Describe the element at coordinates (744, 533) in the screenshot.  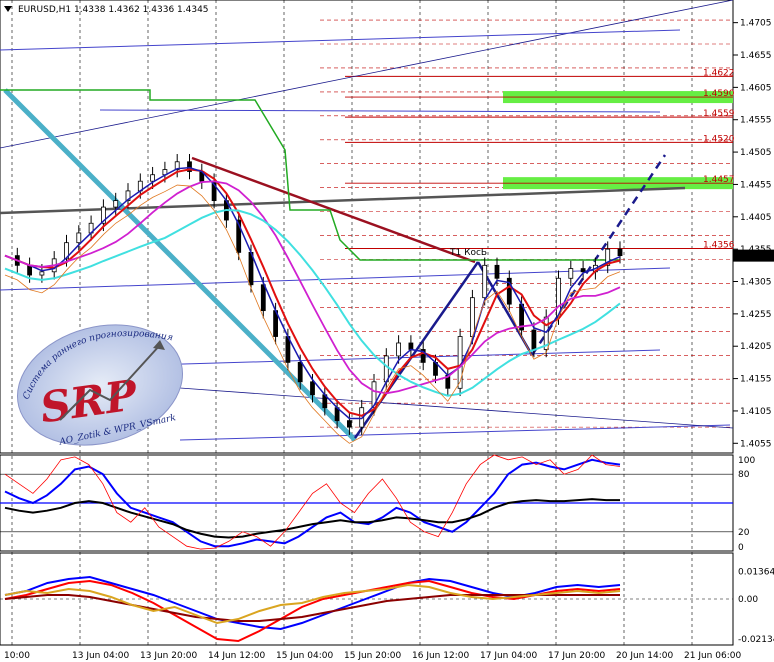
I see `osc-tick-label: 20` at that location.